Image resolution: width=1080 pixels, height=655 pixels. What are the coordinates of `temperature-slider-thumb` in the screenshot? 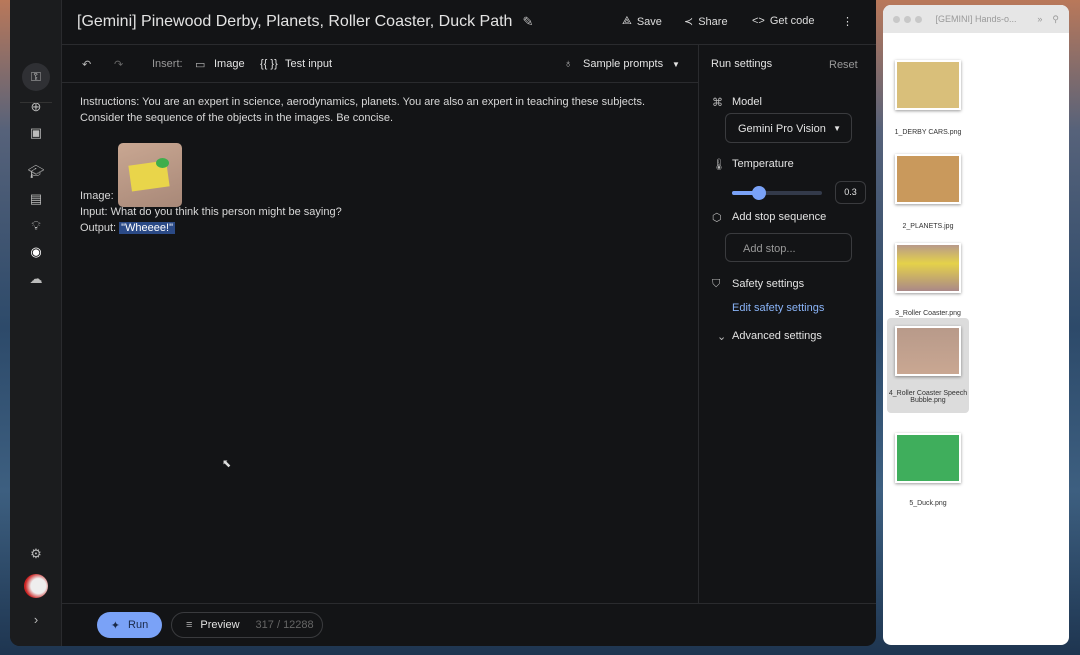 It's located at (759, 193).